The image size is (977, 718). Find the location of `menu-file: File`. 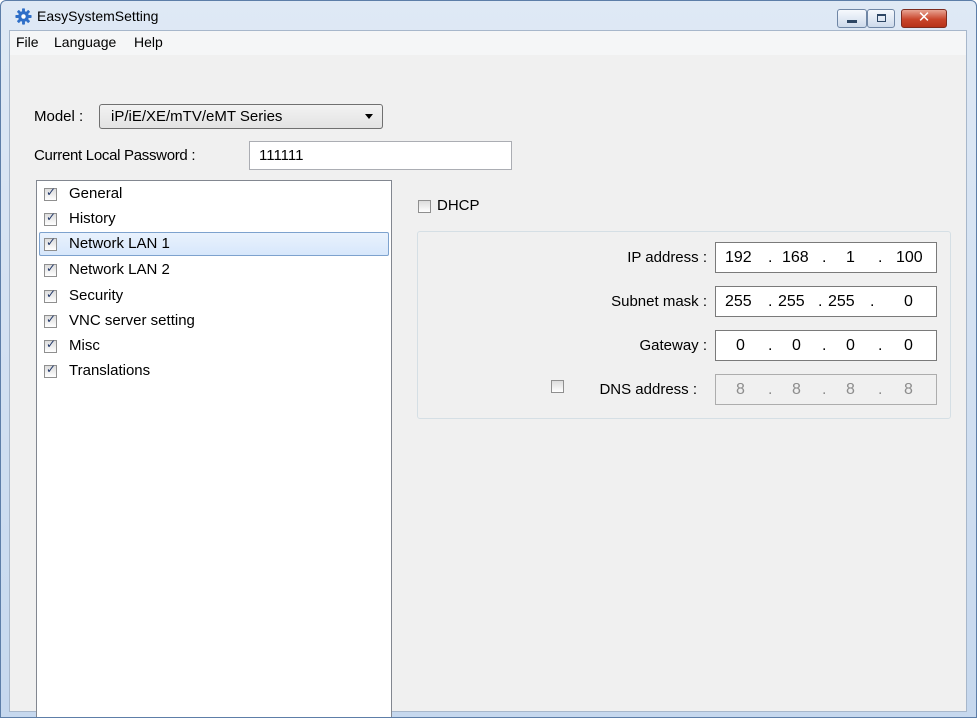

menu-file: File is located at coordinates (27, 42).